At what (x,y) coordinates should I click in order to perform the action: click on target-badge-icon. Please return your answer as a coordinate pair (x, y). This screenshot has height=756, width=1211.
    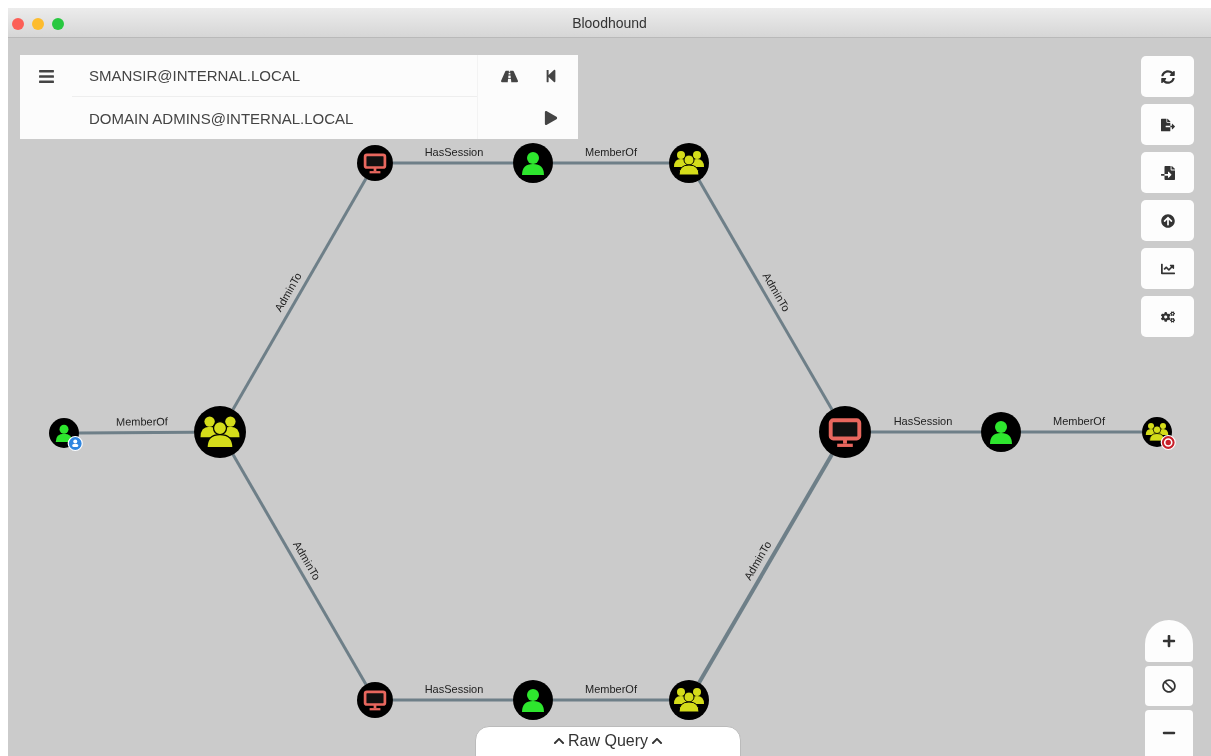
    Looking at the image, I should click on (1168, 442).